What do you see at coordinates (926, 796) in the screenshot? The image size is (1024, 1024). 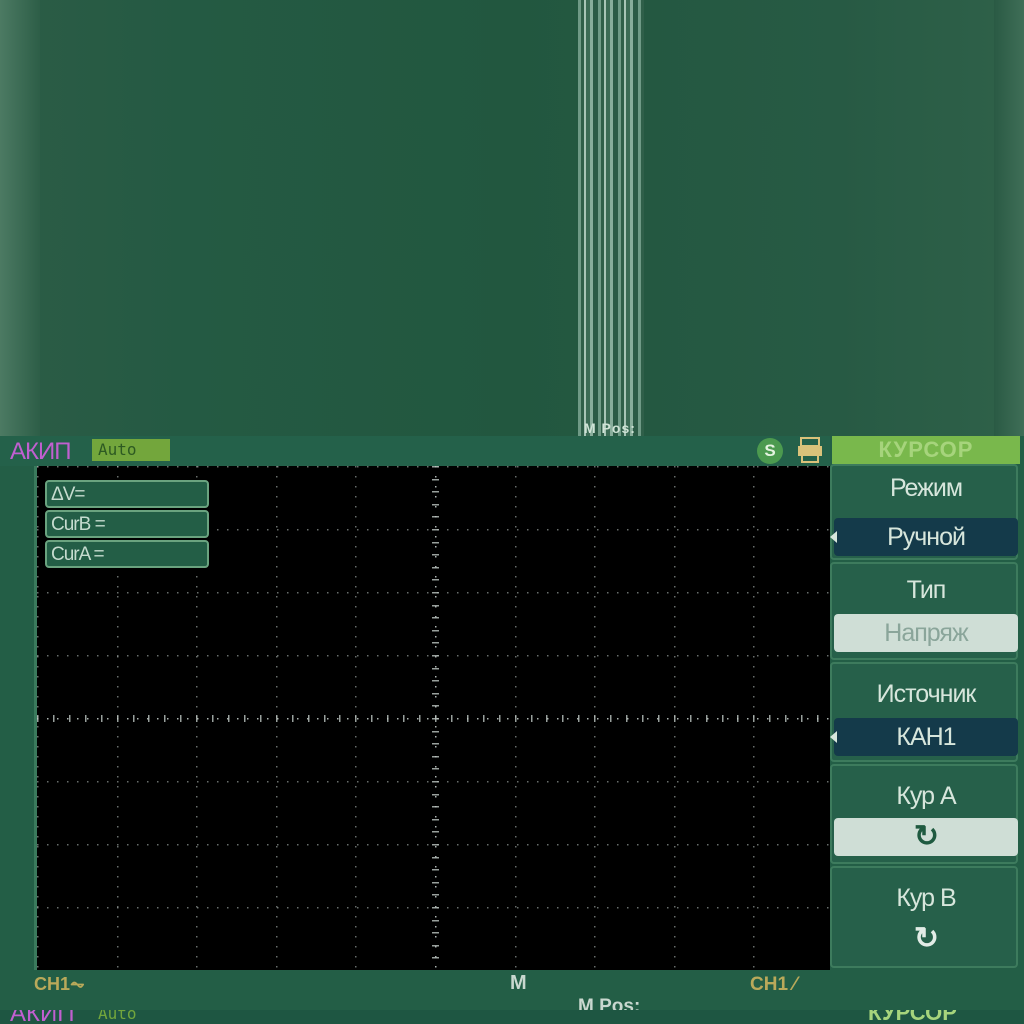 I see `softkey-cursor-a-label: Кур A` at bounding box center [926, 796].